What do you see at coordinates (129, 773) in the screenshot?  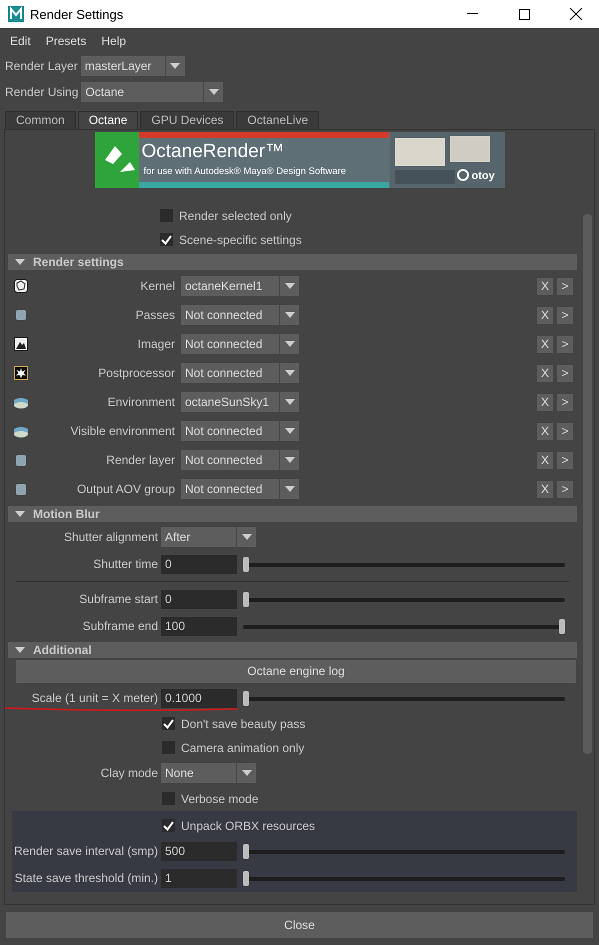 I see `field-label: Clay mode` at bounding box center [129, 773].